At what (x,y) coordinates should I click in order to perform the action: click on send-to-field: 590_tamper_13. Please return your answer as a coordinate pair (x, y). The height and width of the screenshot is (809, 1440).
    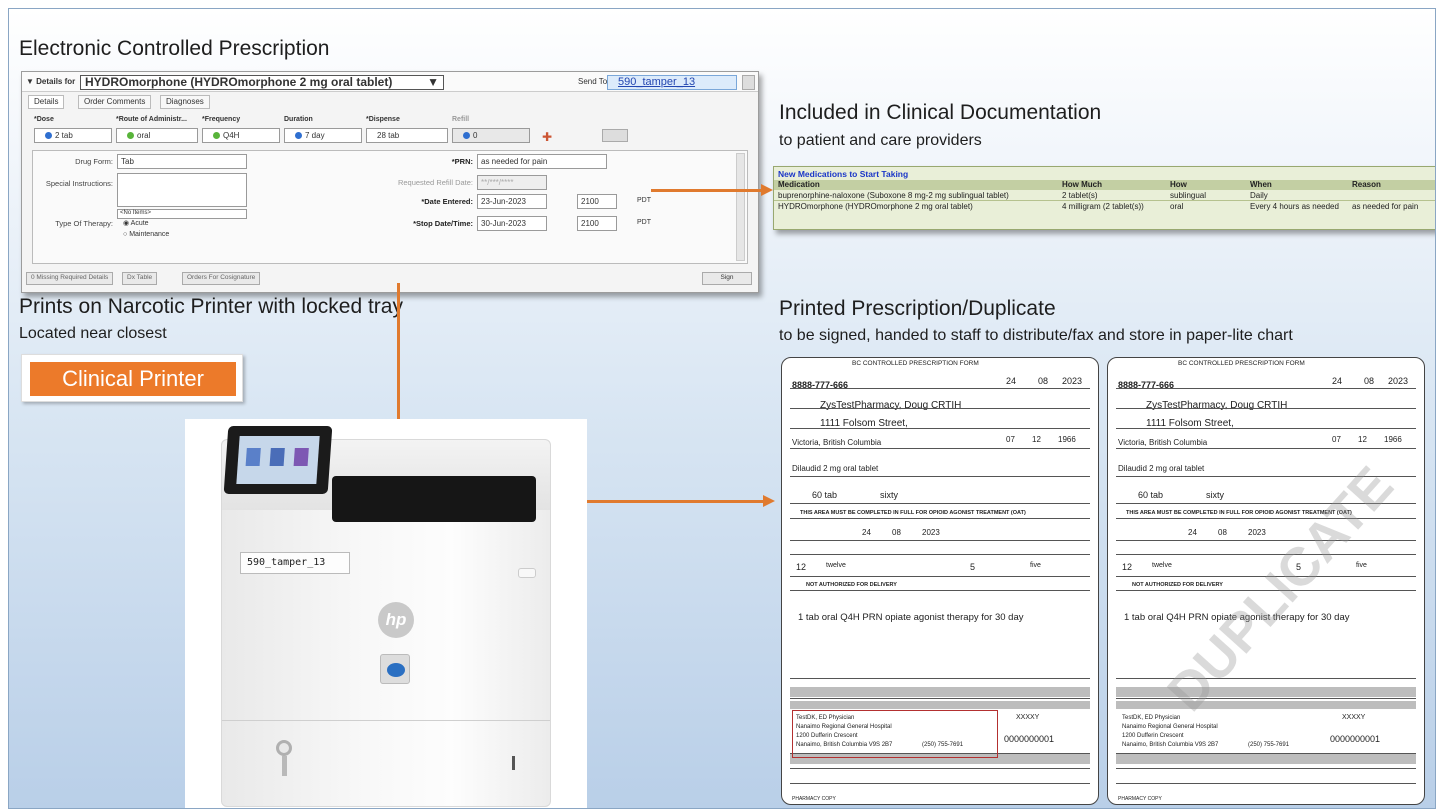
    Looking at the image, I should click on (672, 82).